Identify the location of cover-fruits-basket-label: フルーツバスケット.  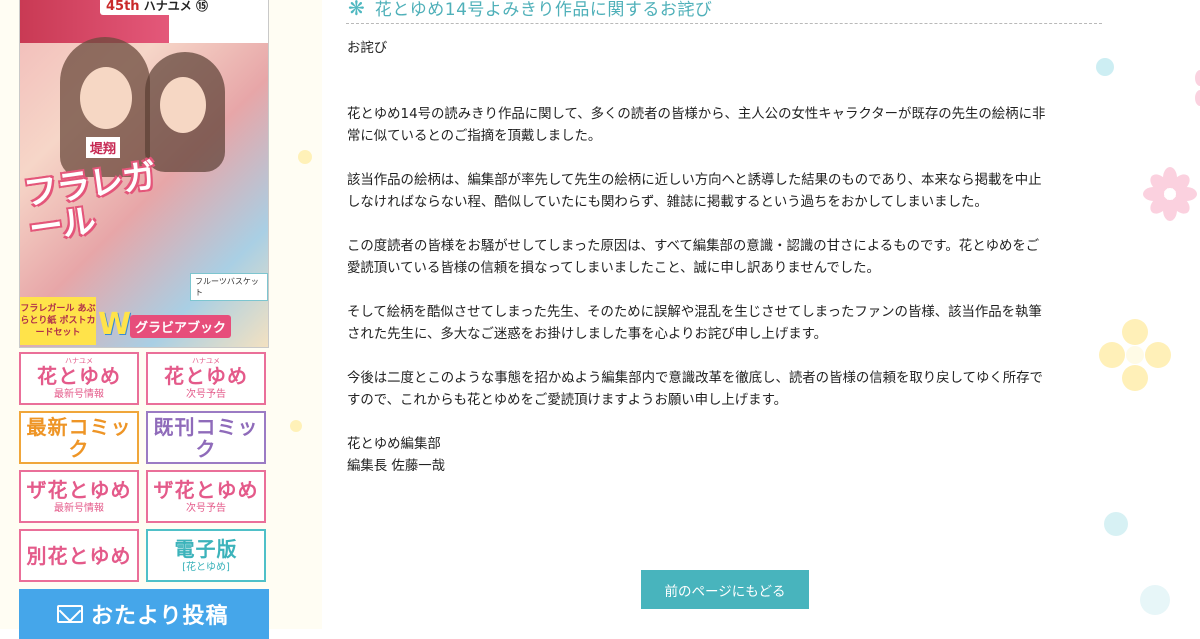
(229, 287).